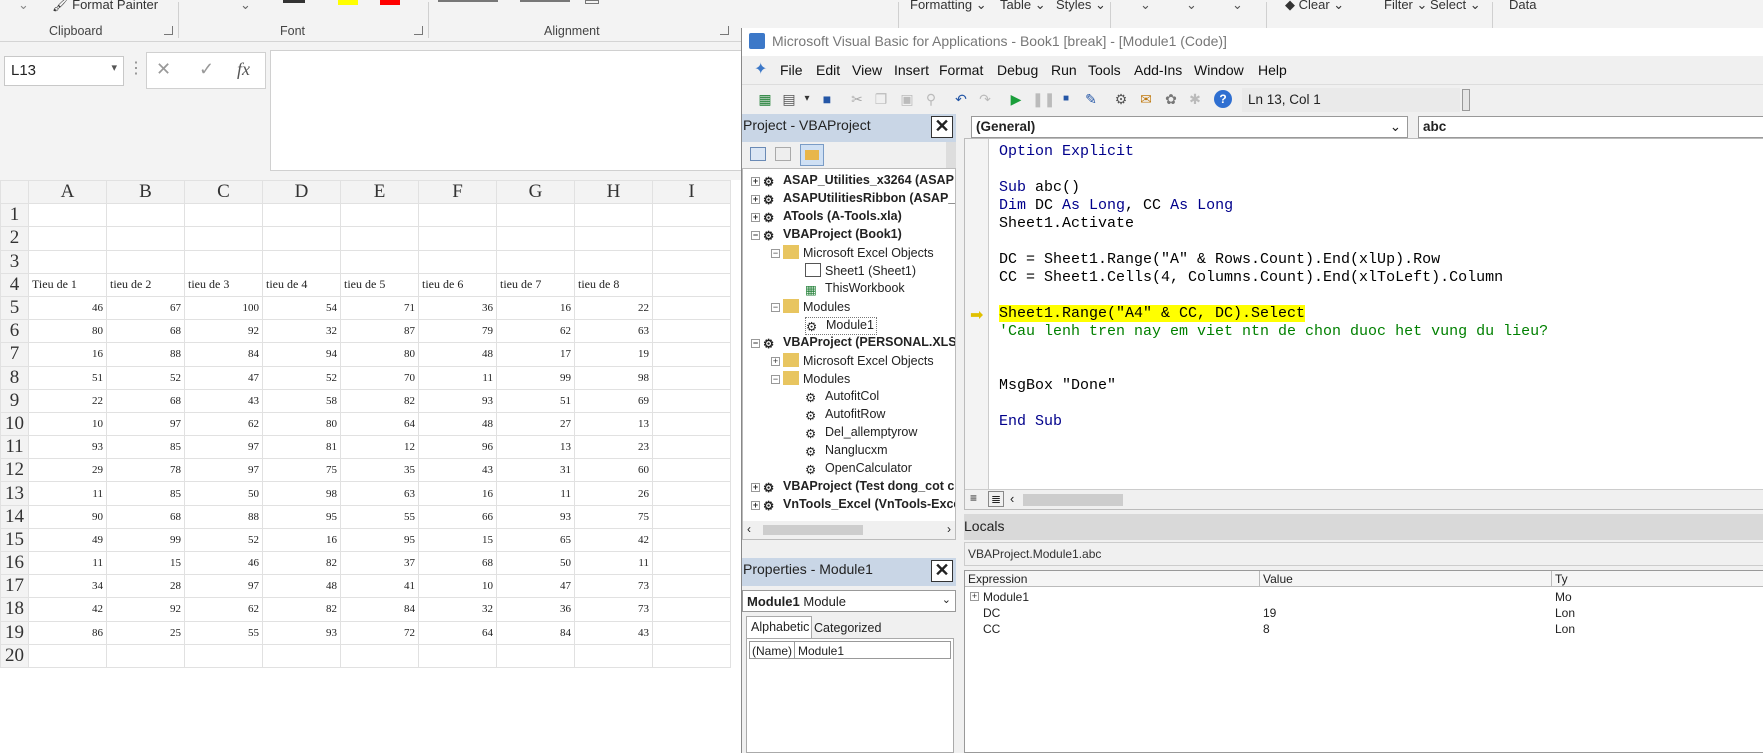  What do you see at coordinates (223, 377) in the screenshot?
I see `cell: 47` at bounding box center [223, 377].